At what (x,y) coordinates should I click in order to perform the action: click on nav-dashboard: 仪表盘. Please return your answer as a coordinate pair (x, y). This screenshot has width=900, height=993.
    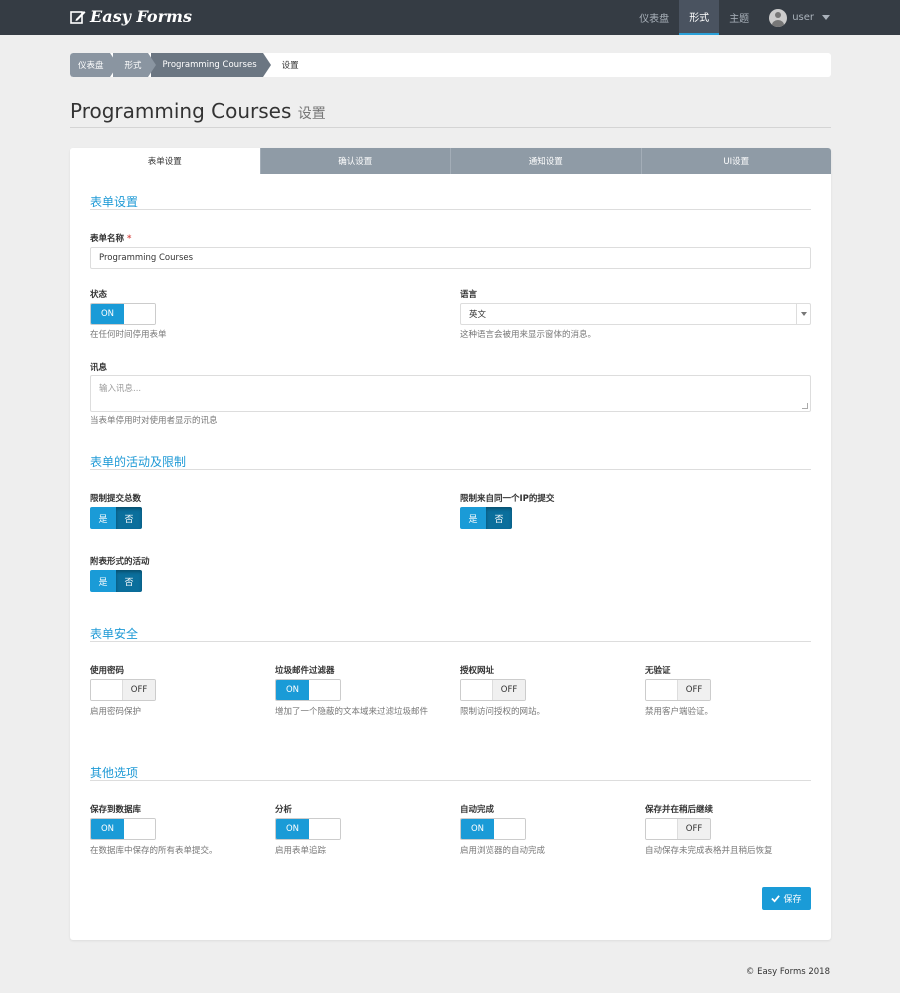
    Looking at the image, I should click on (654, 17).